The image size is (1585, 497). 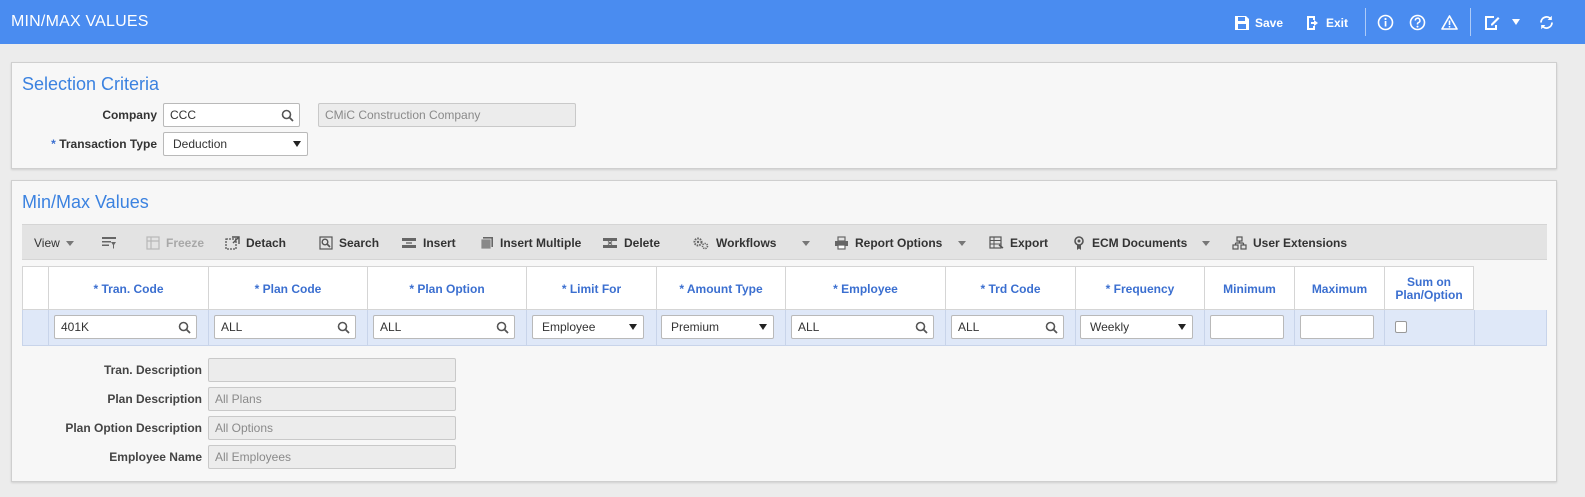 I want to click on plan-option-description-value: All Options, so click(x=244, y=428).